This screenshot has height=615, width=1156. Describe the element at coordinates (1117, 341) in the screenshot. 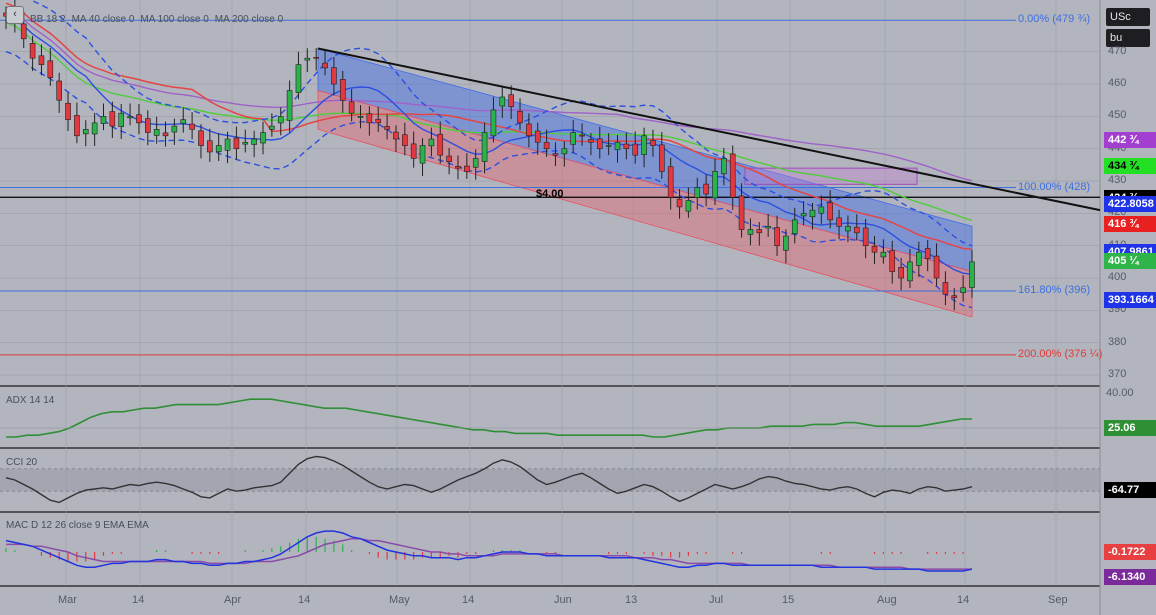

I see `price-tick-label: 380` at that location.